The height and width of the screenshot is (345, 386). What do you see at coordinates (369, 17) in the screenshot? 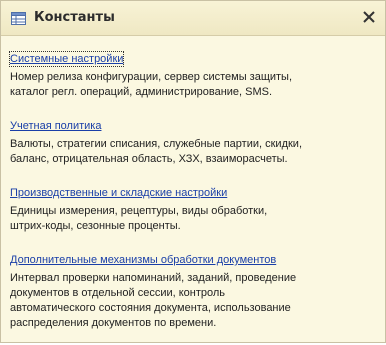
I see `close-icon` at bounding box center [369, 17].